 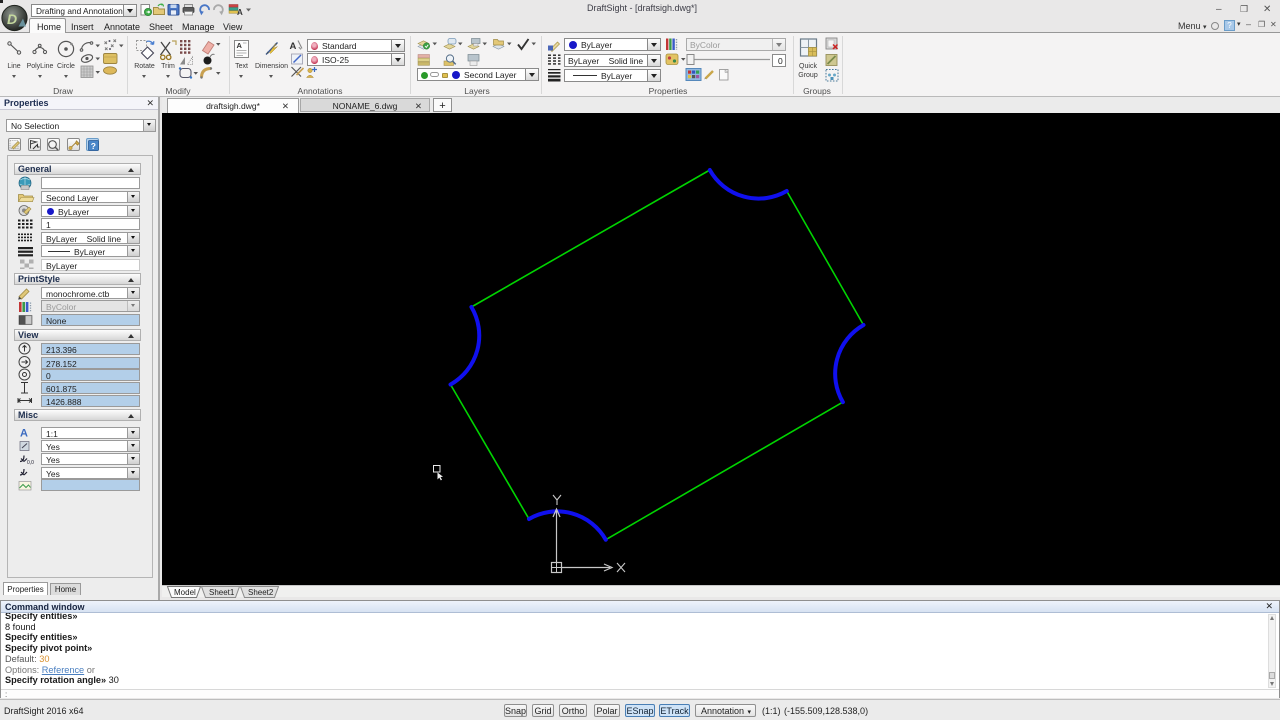 I want to click on svg-text: Model, so click(x=185, y=592).